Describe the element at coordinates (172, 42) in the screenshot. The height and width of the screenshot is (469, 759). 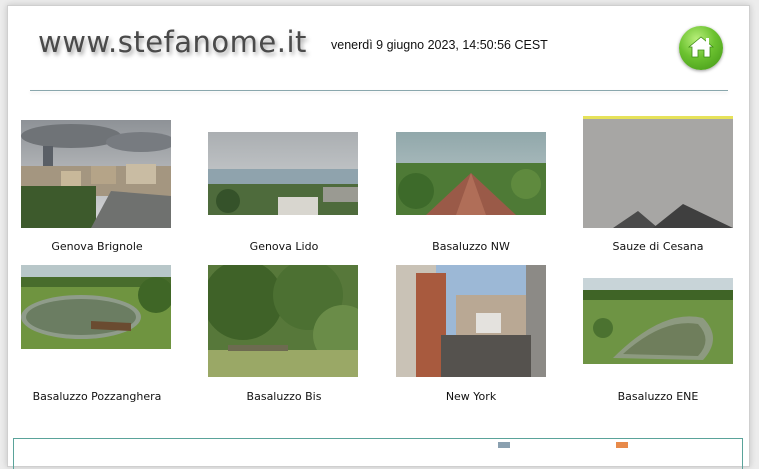
I see `site-title: www.stefanome.it` at that location.